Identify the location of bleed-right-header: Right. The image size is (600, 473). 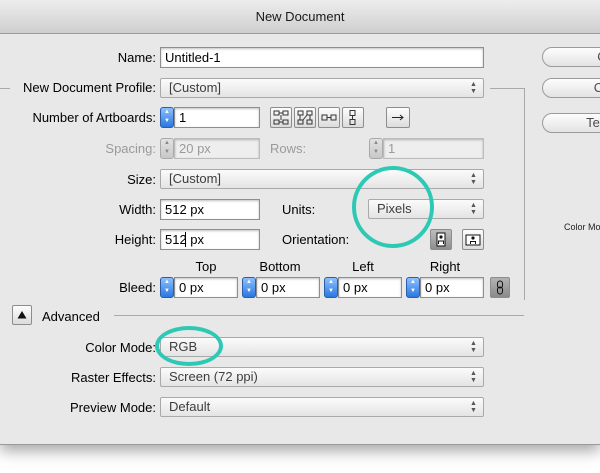
(445, 266).